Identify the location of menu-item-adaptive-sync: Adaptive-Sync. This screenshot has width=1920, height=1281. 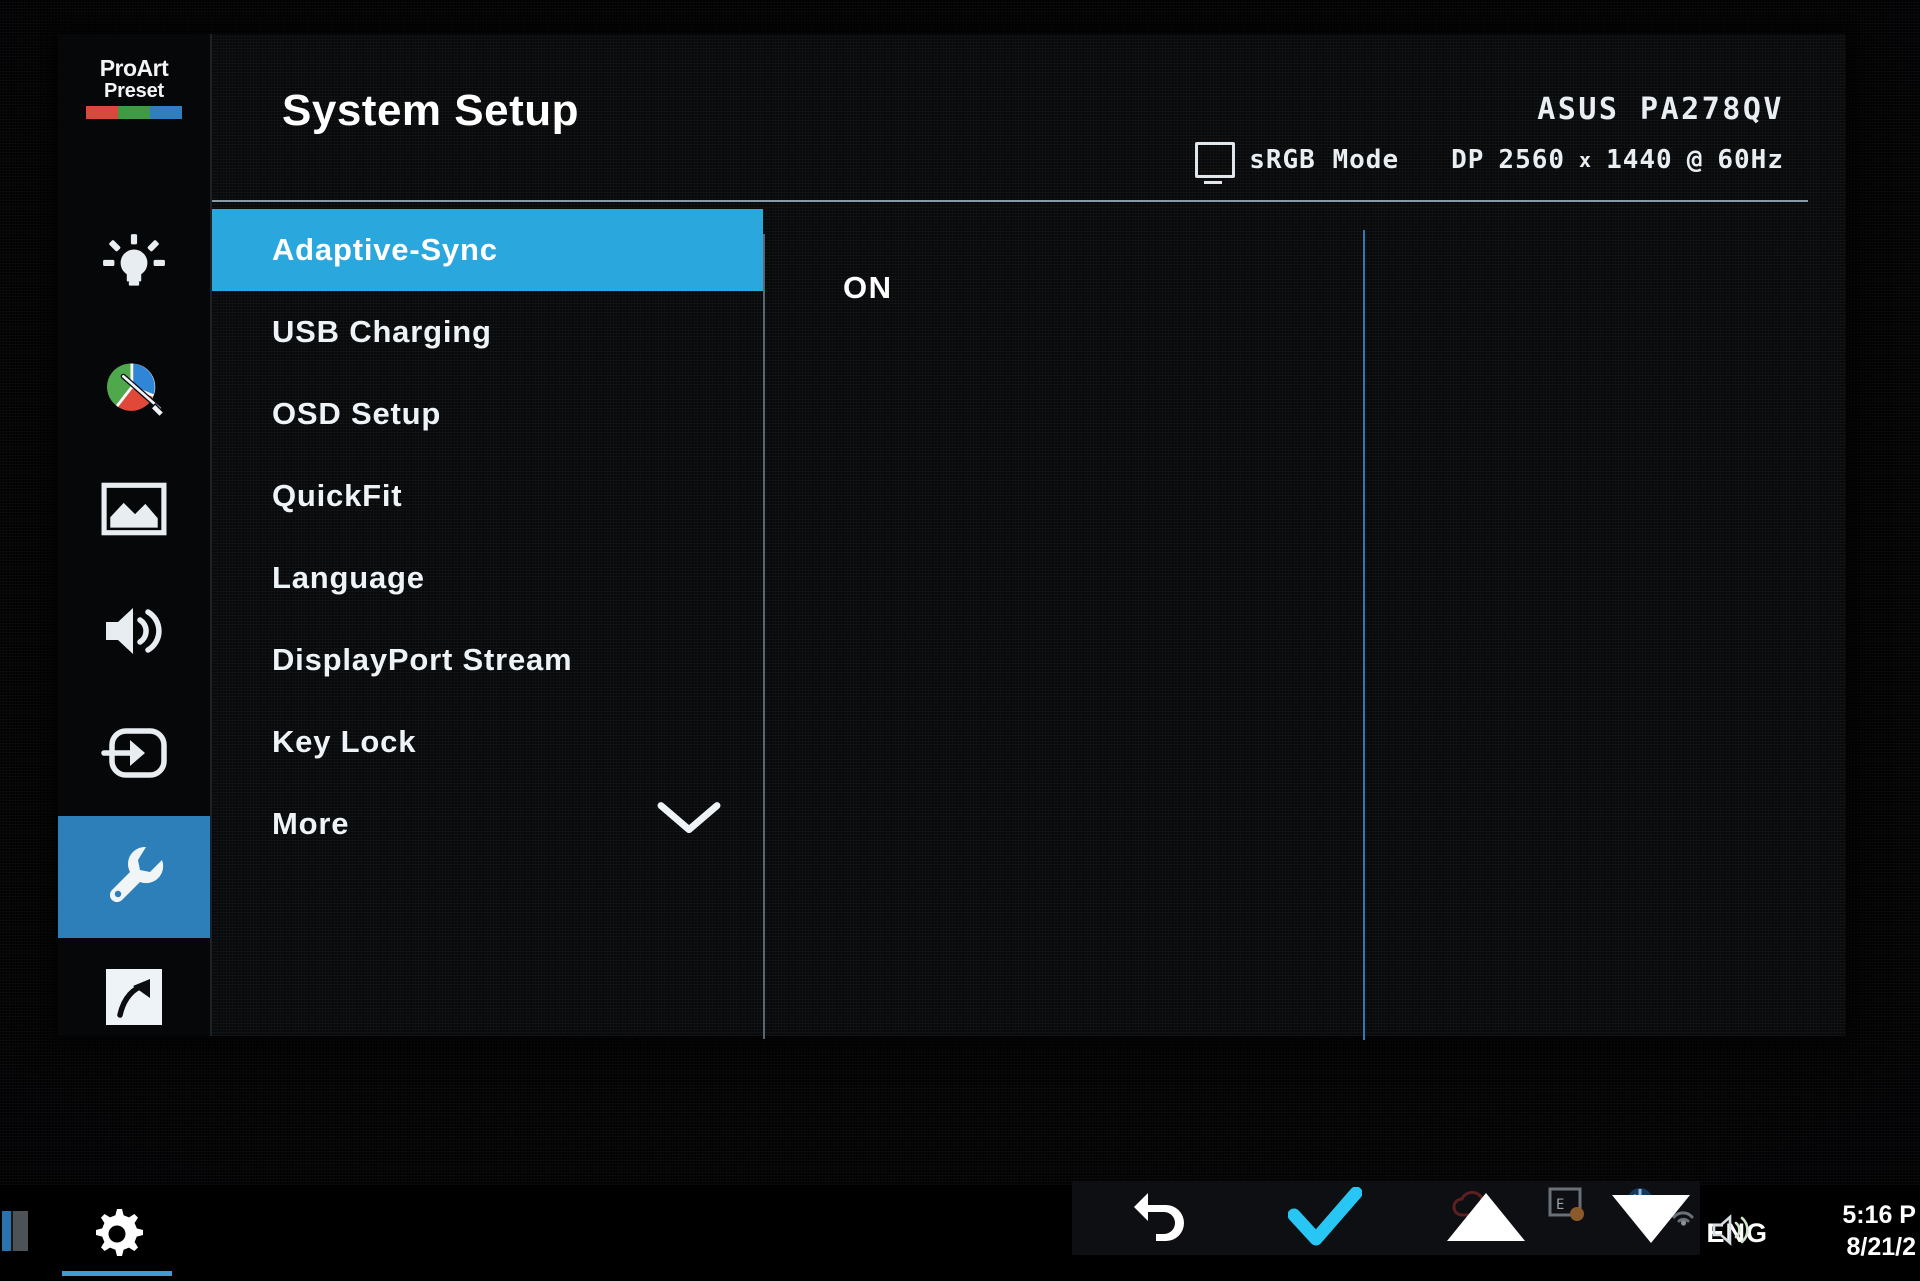
(486, 250).